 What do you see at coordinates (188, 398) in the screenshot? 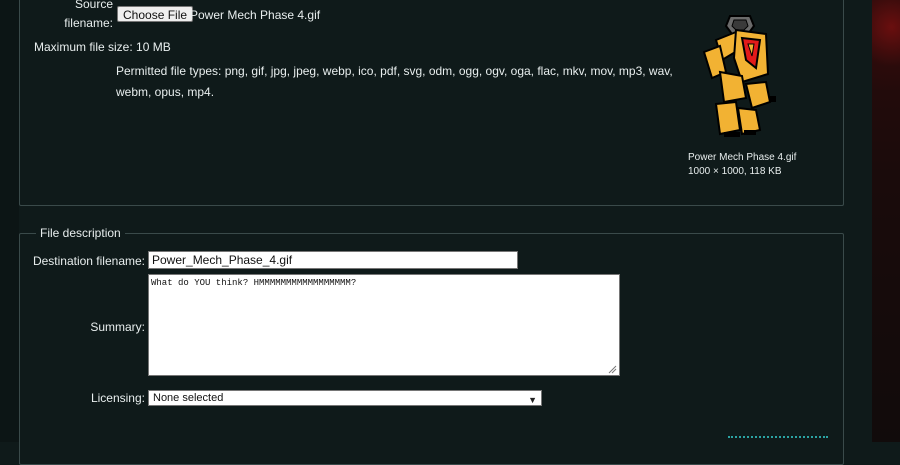
I see `licensing-selected-value: None selected` at bounding box center [188, 398].